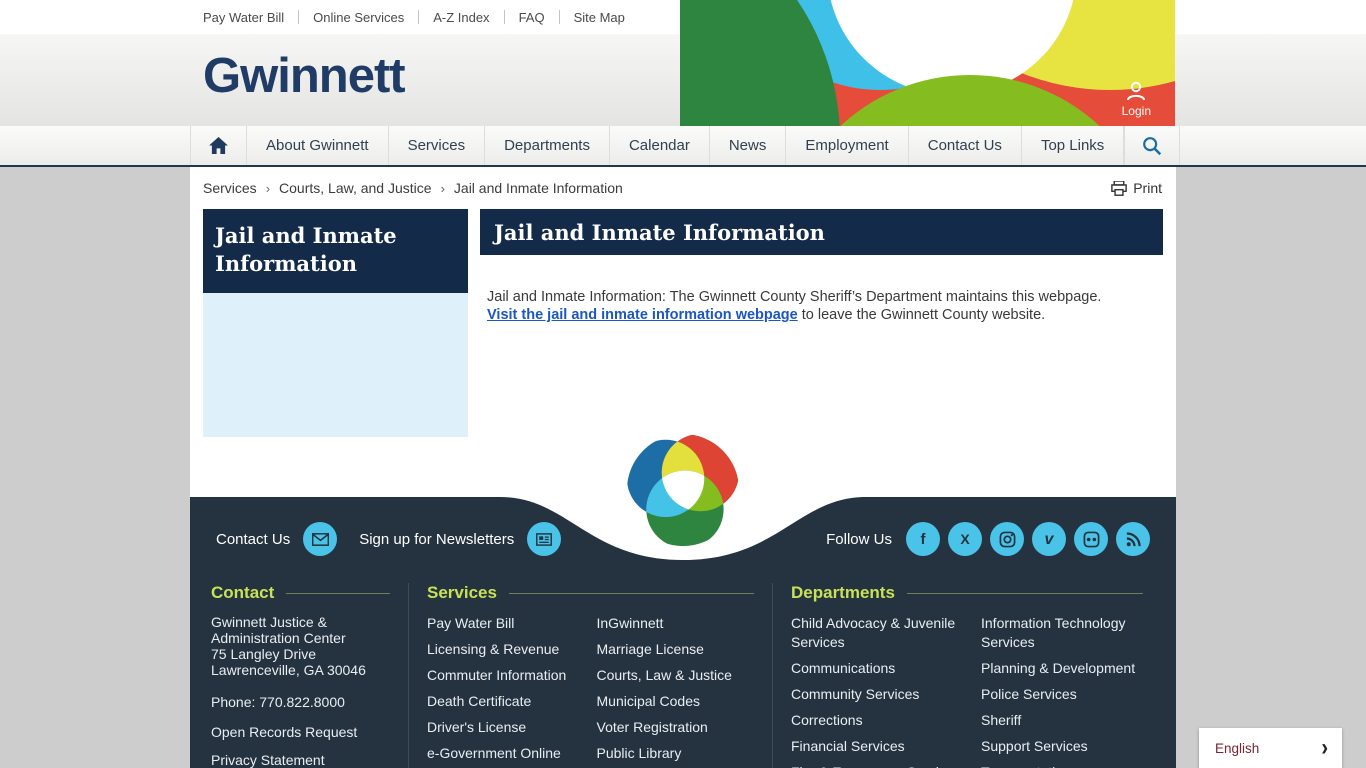  What do you see at coordinates (843, 592) in the screenshot?
I see `footer-departments-heading: Departments` at bounding box center [843, 592].